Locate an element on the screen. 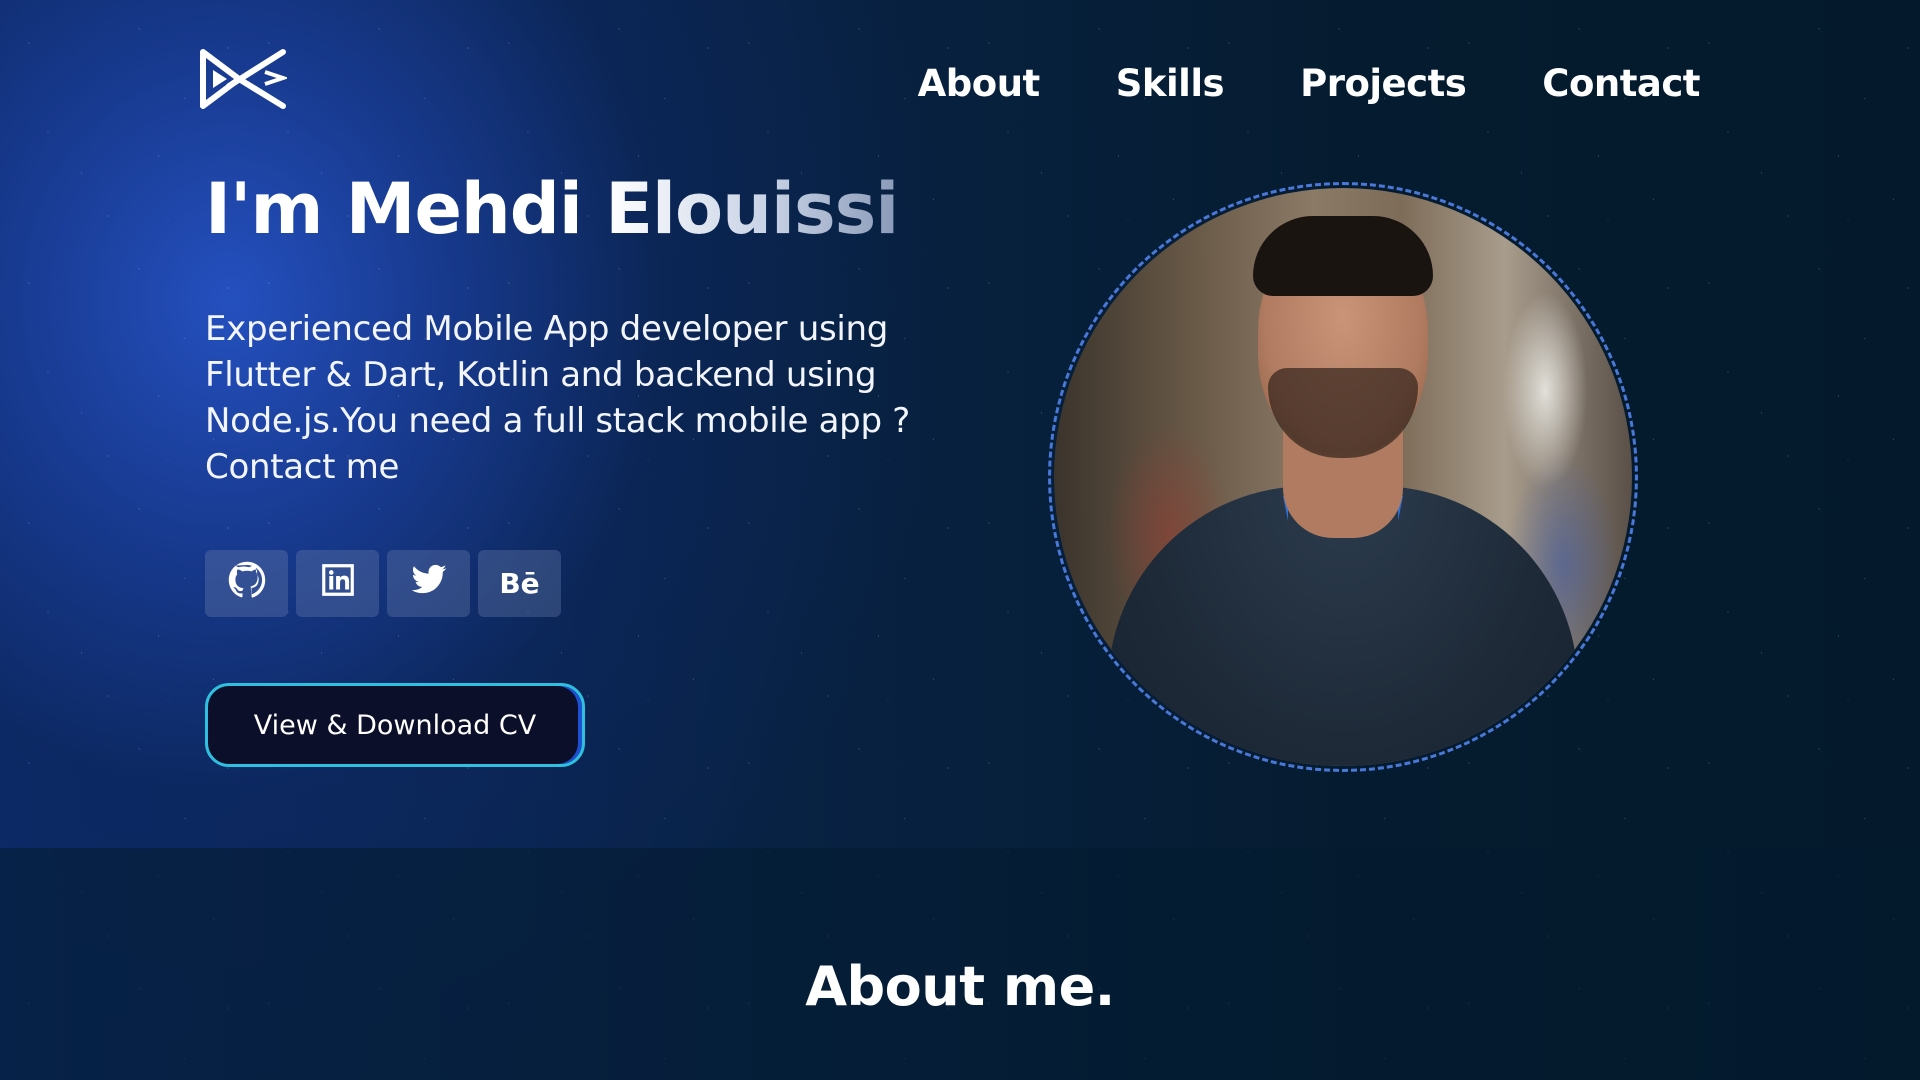 The image size is (1920, 1080). nav-projects: Projects is located at coordinates (1383, 83).